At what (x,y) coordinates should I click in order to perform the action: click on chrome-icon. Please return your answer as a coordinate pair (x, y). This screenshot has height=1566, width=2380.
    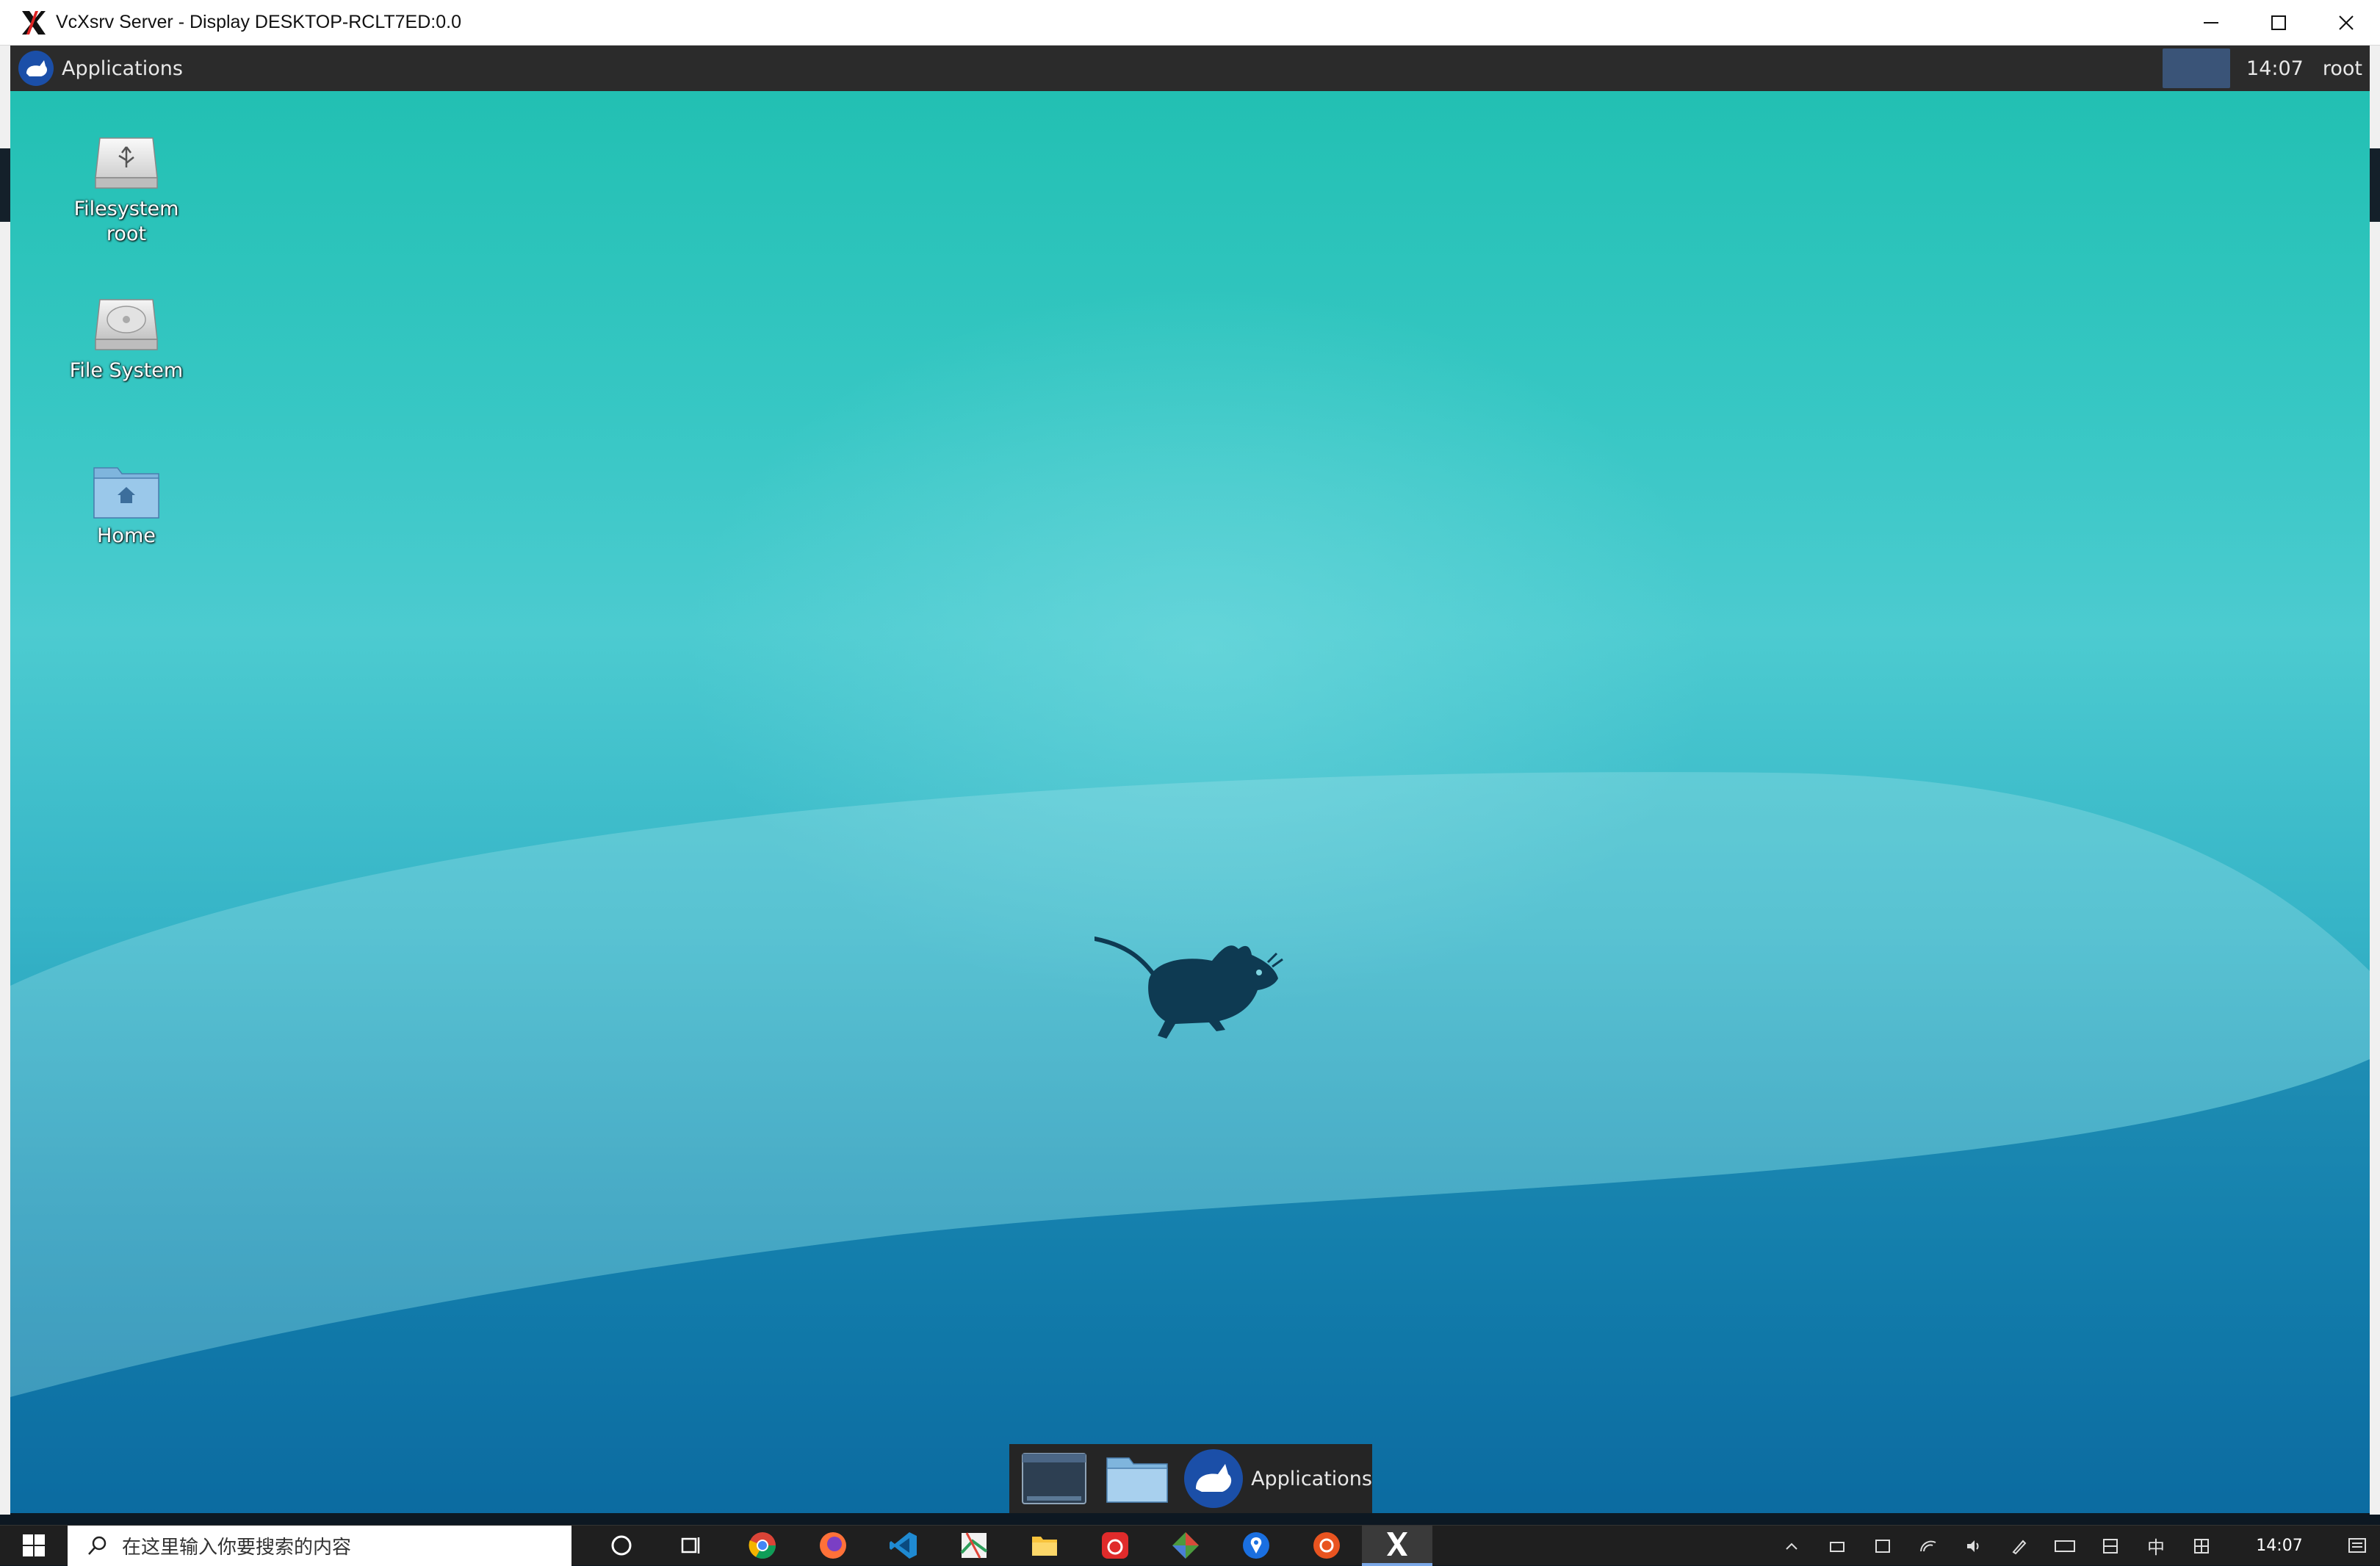
    Looking at the image, I should click on (763, 1545).